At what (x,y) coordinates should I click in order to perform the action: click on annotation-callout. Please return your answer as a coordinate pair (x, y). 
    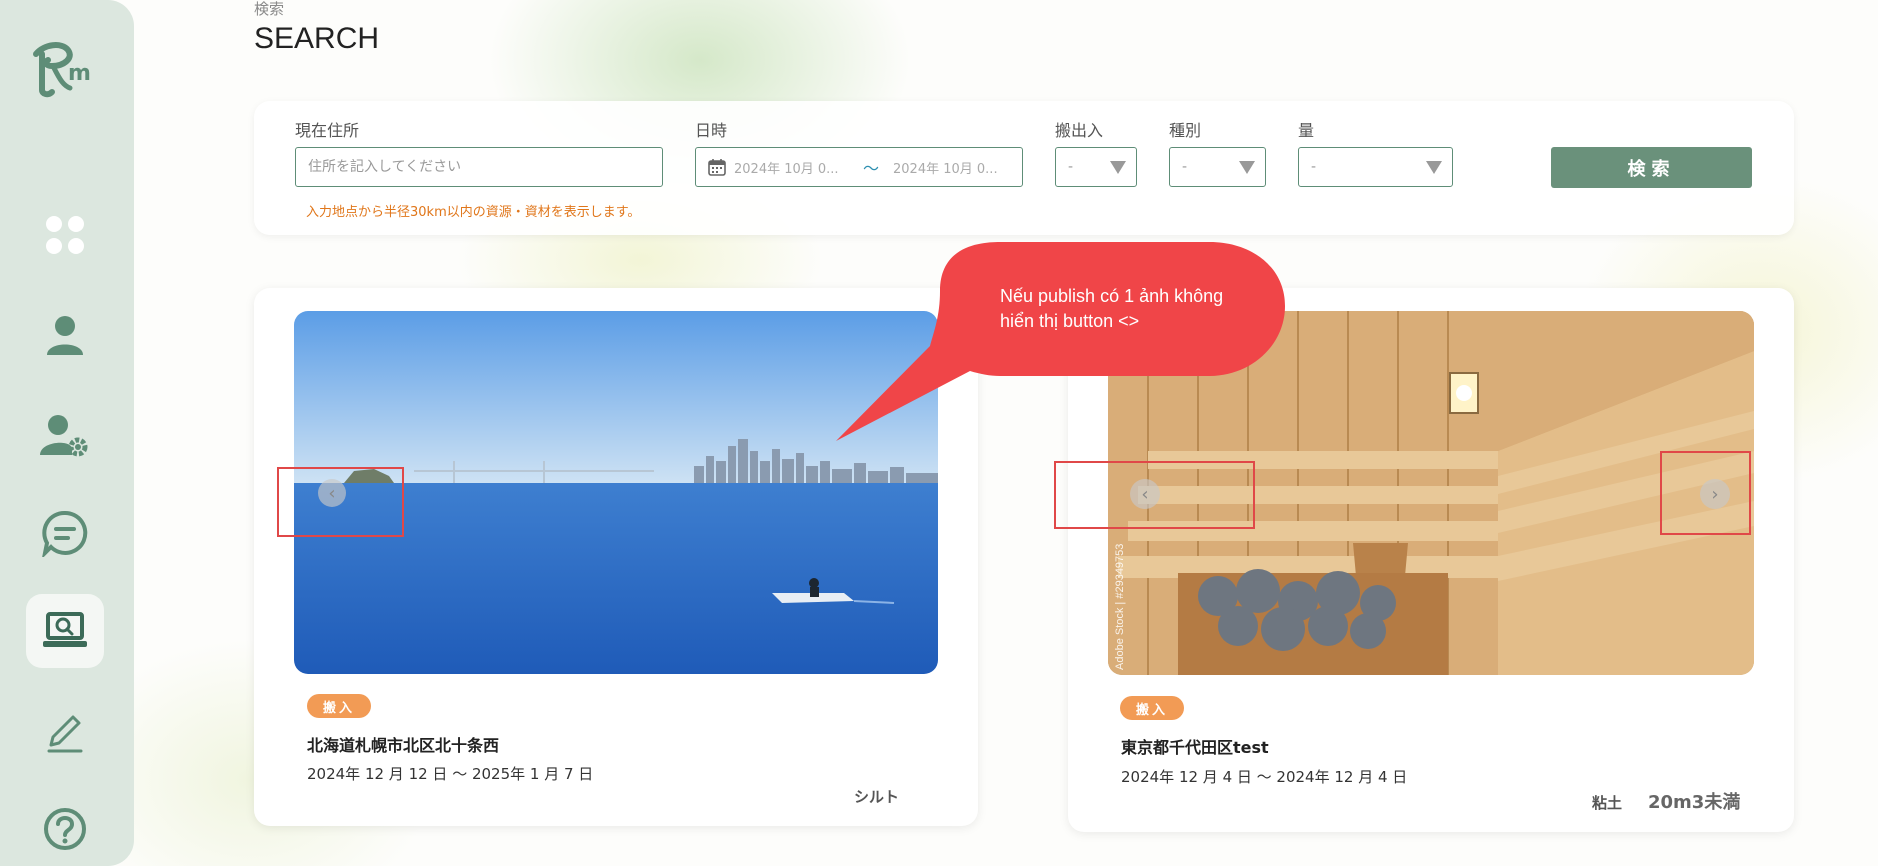
    Looking at the image, I should click on (1060, 341).